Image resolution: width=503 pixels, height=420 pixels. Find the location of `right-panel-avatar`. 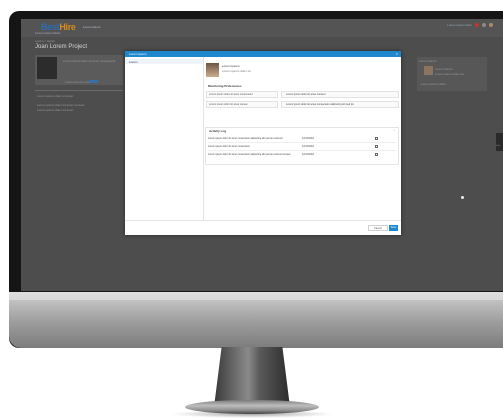

right-panel-avatar is located at coordinates (428, 70).